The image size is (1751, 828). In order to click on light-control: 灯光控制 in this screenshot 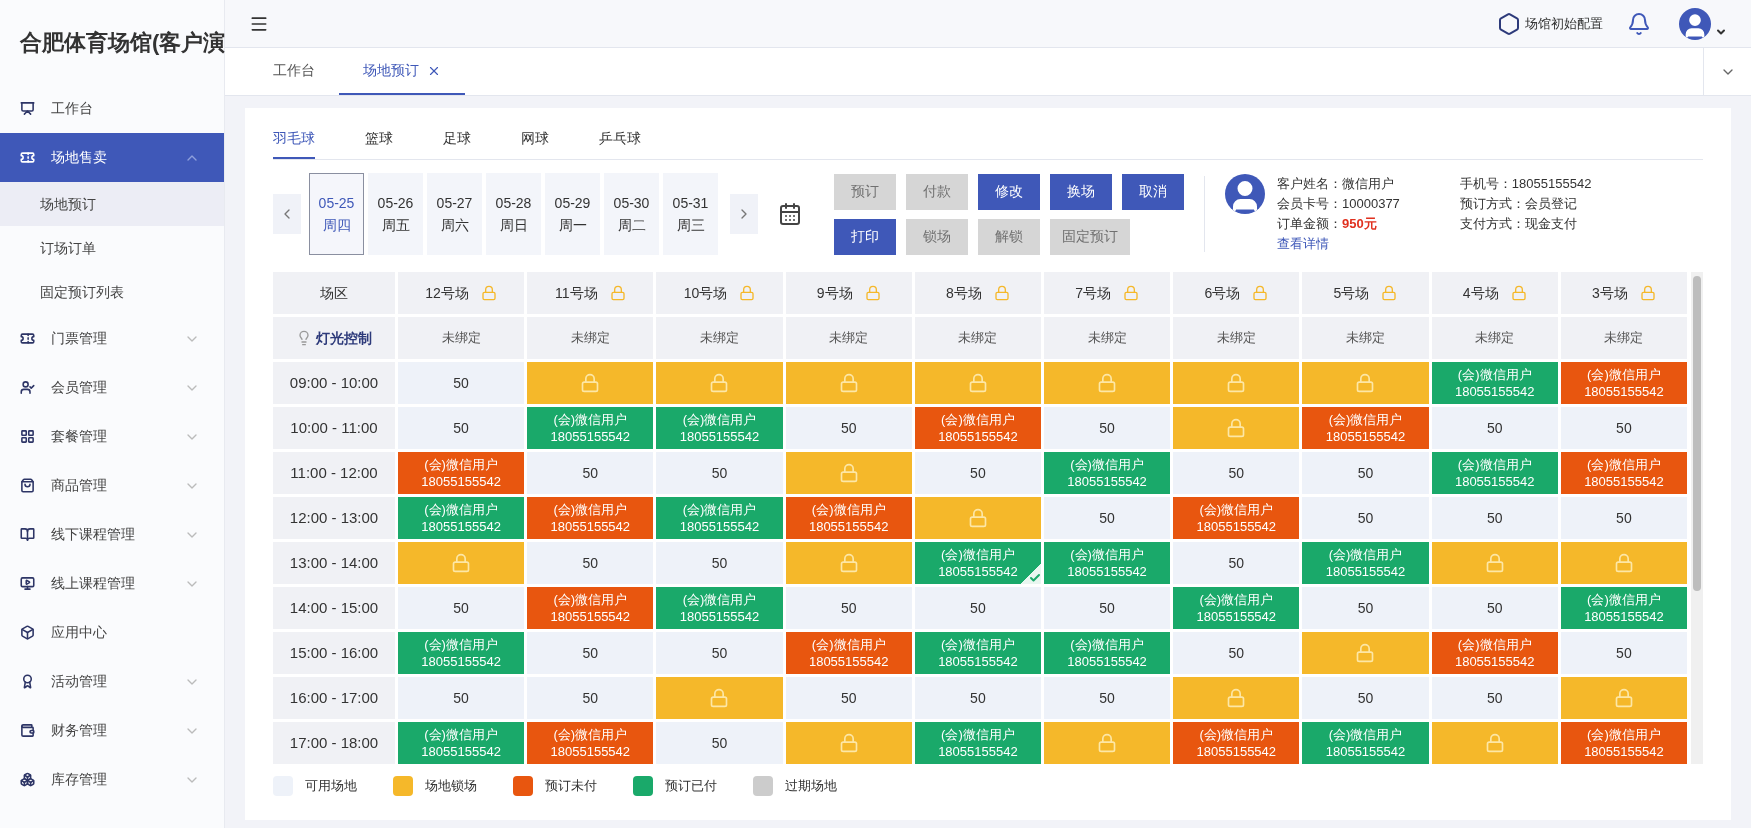, I will do `click(334, 338)`.